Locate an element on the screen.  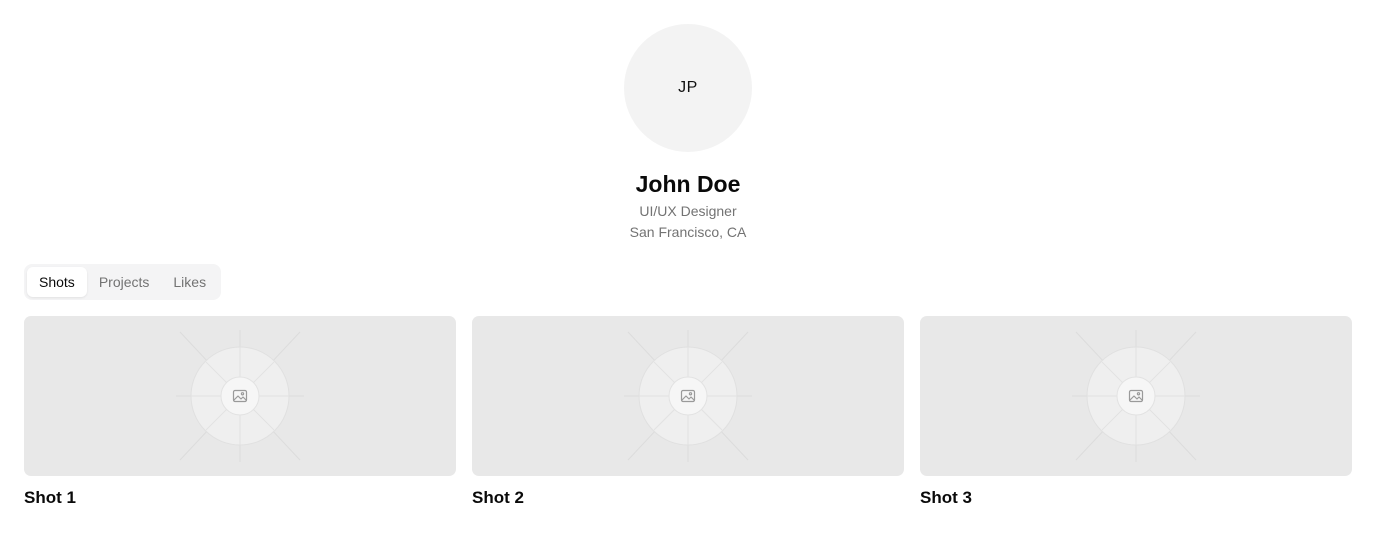
shot-title: Shot 3 is located at coordinates (1136, 498).